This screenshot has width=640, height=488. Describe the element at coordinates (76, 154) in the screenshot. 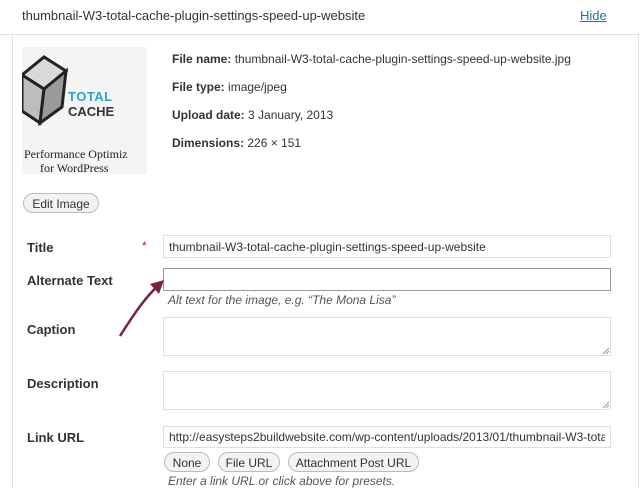

I see `thumbnail-text-performance: Performance Optimiz` at that location.